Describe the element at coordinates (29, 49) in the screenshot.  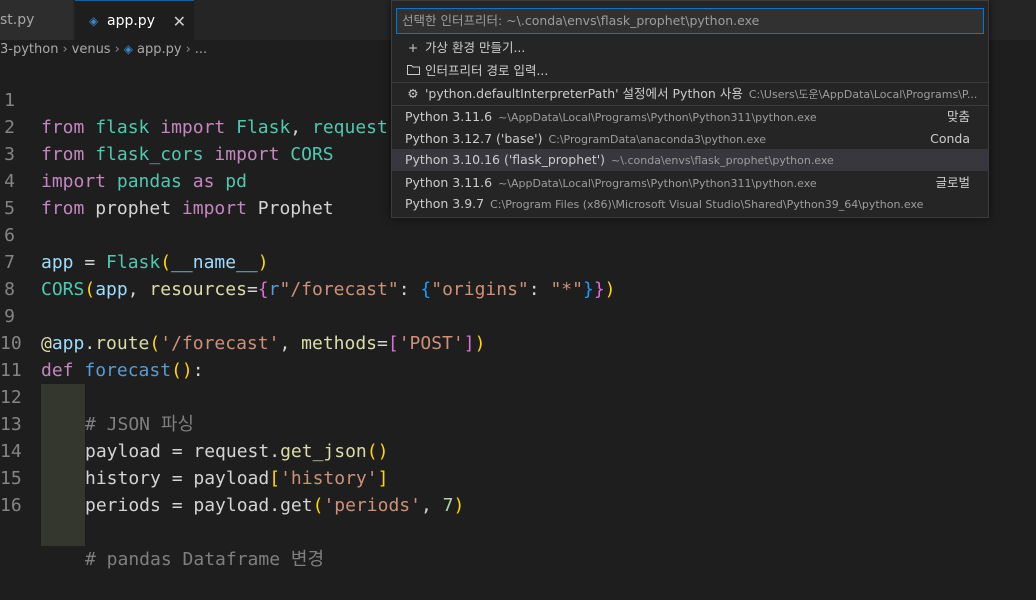
I see `breadcrumb-item: 3-python` at that location.